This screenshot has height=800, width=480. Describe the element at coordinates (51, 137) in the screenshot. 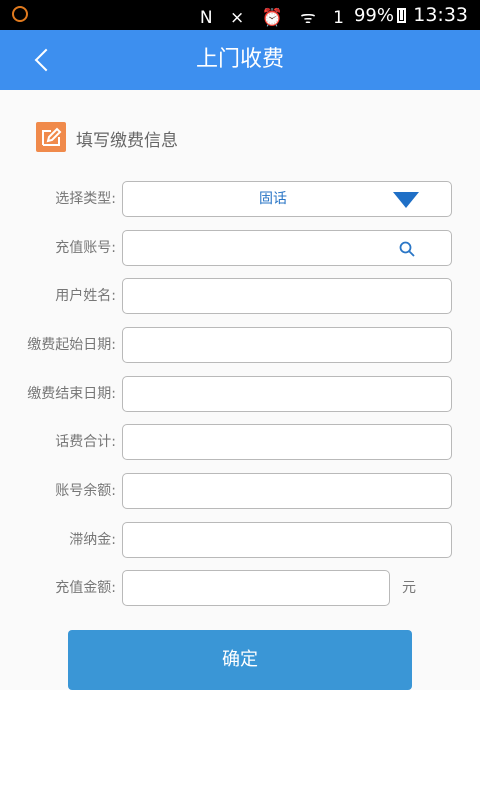

I see `edit-icon` at that location.